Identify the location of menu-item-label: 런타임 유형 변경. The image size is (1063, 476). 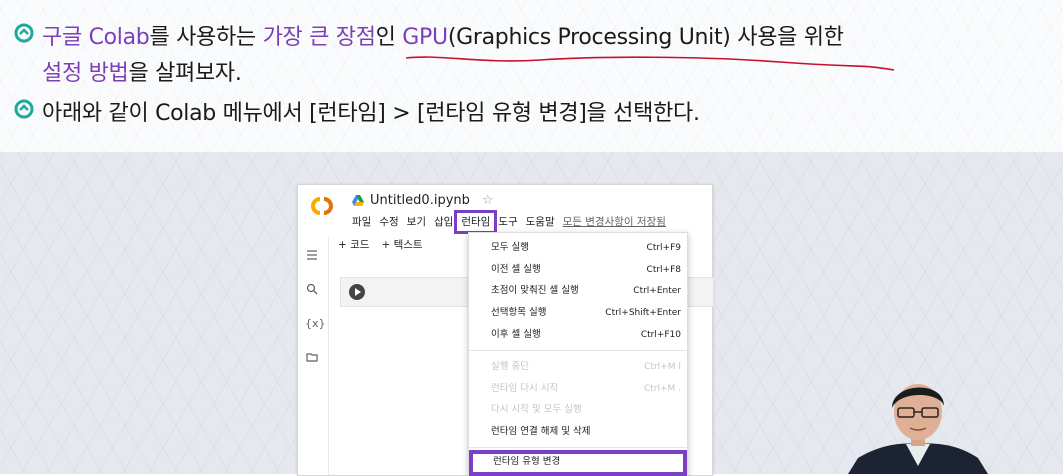
(527, 461).